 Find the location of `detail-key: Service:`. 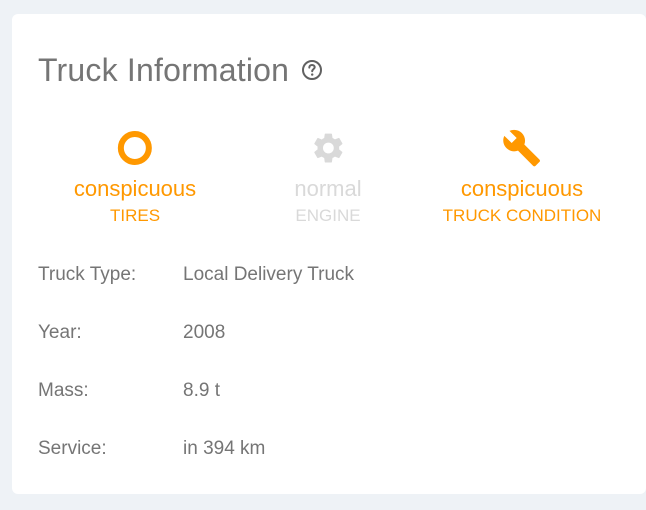

detail-key: Service: is located at coordinates (72, 448).